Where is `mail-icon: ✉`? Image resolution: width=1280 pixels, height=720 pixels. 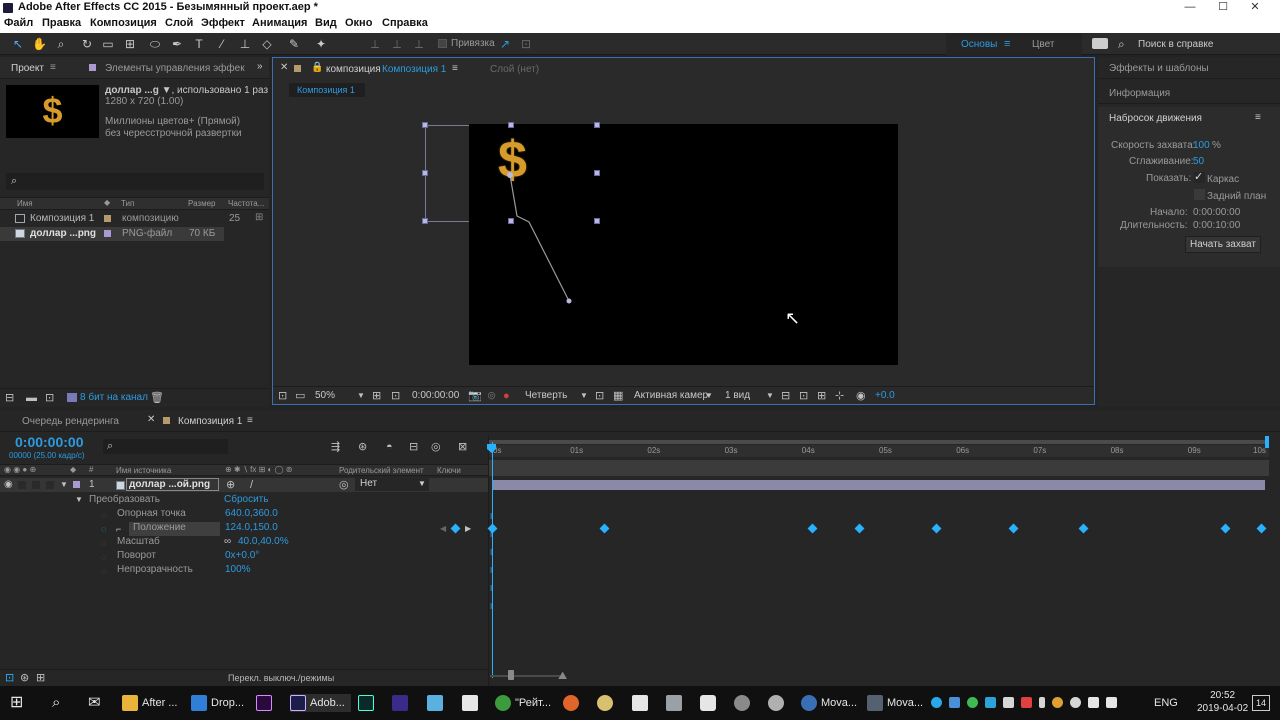
mail-icon: ✉ is located at coordinates (94, 703).